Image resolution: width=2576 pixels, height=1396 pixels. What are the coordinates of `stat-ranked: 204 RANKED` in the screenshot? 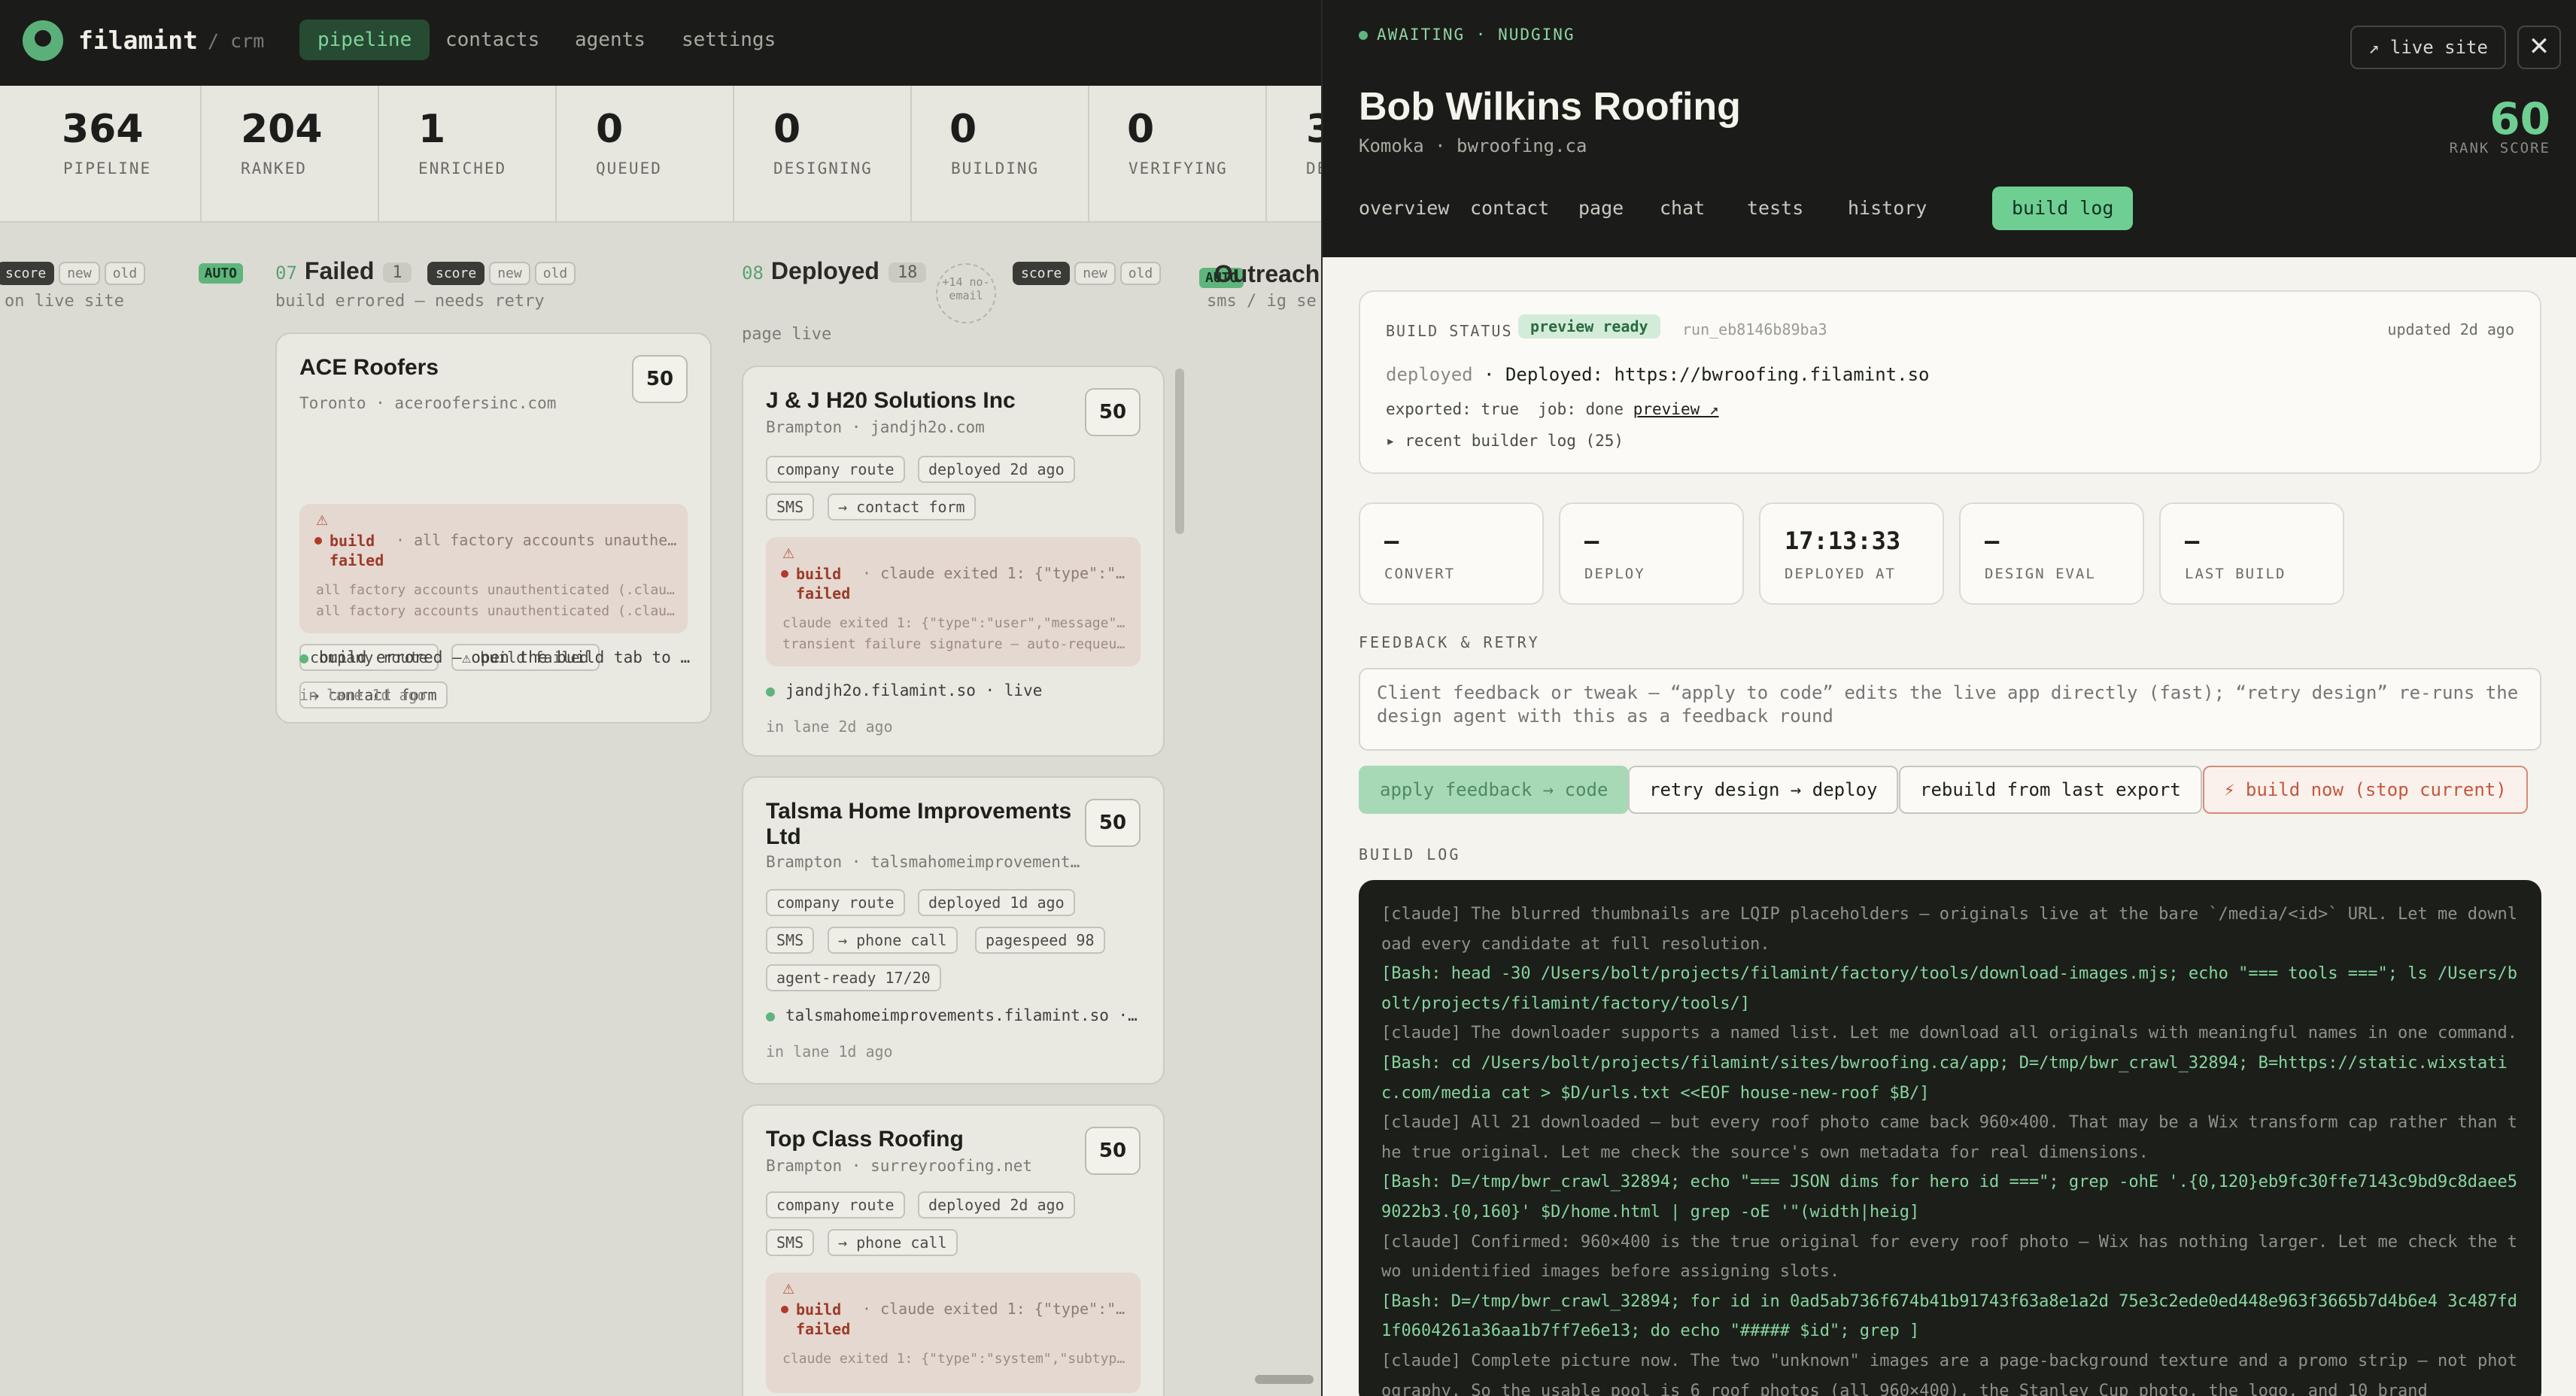 It's located at (290, 154).